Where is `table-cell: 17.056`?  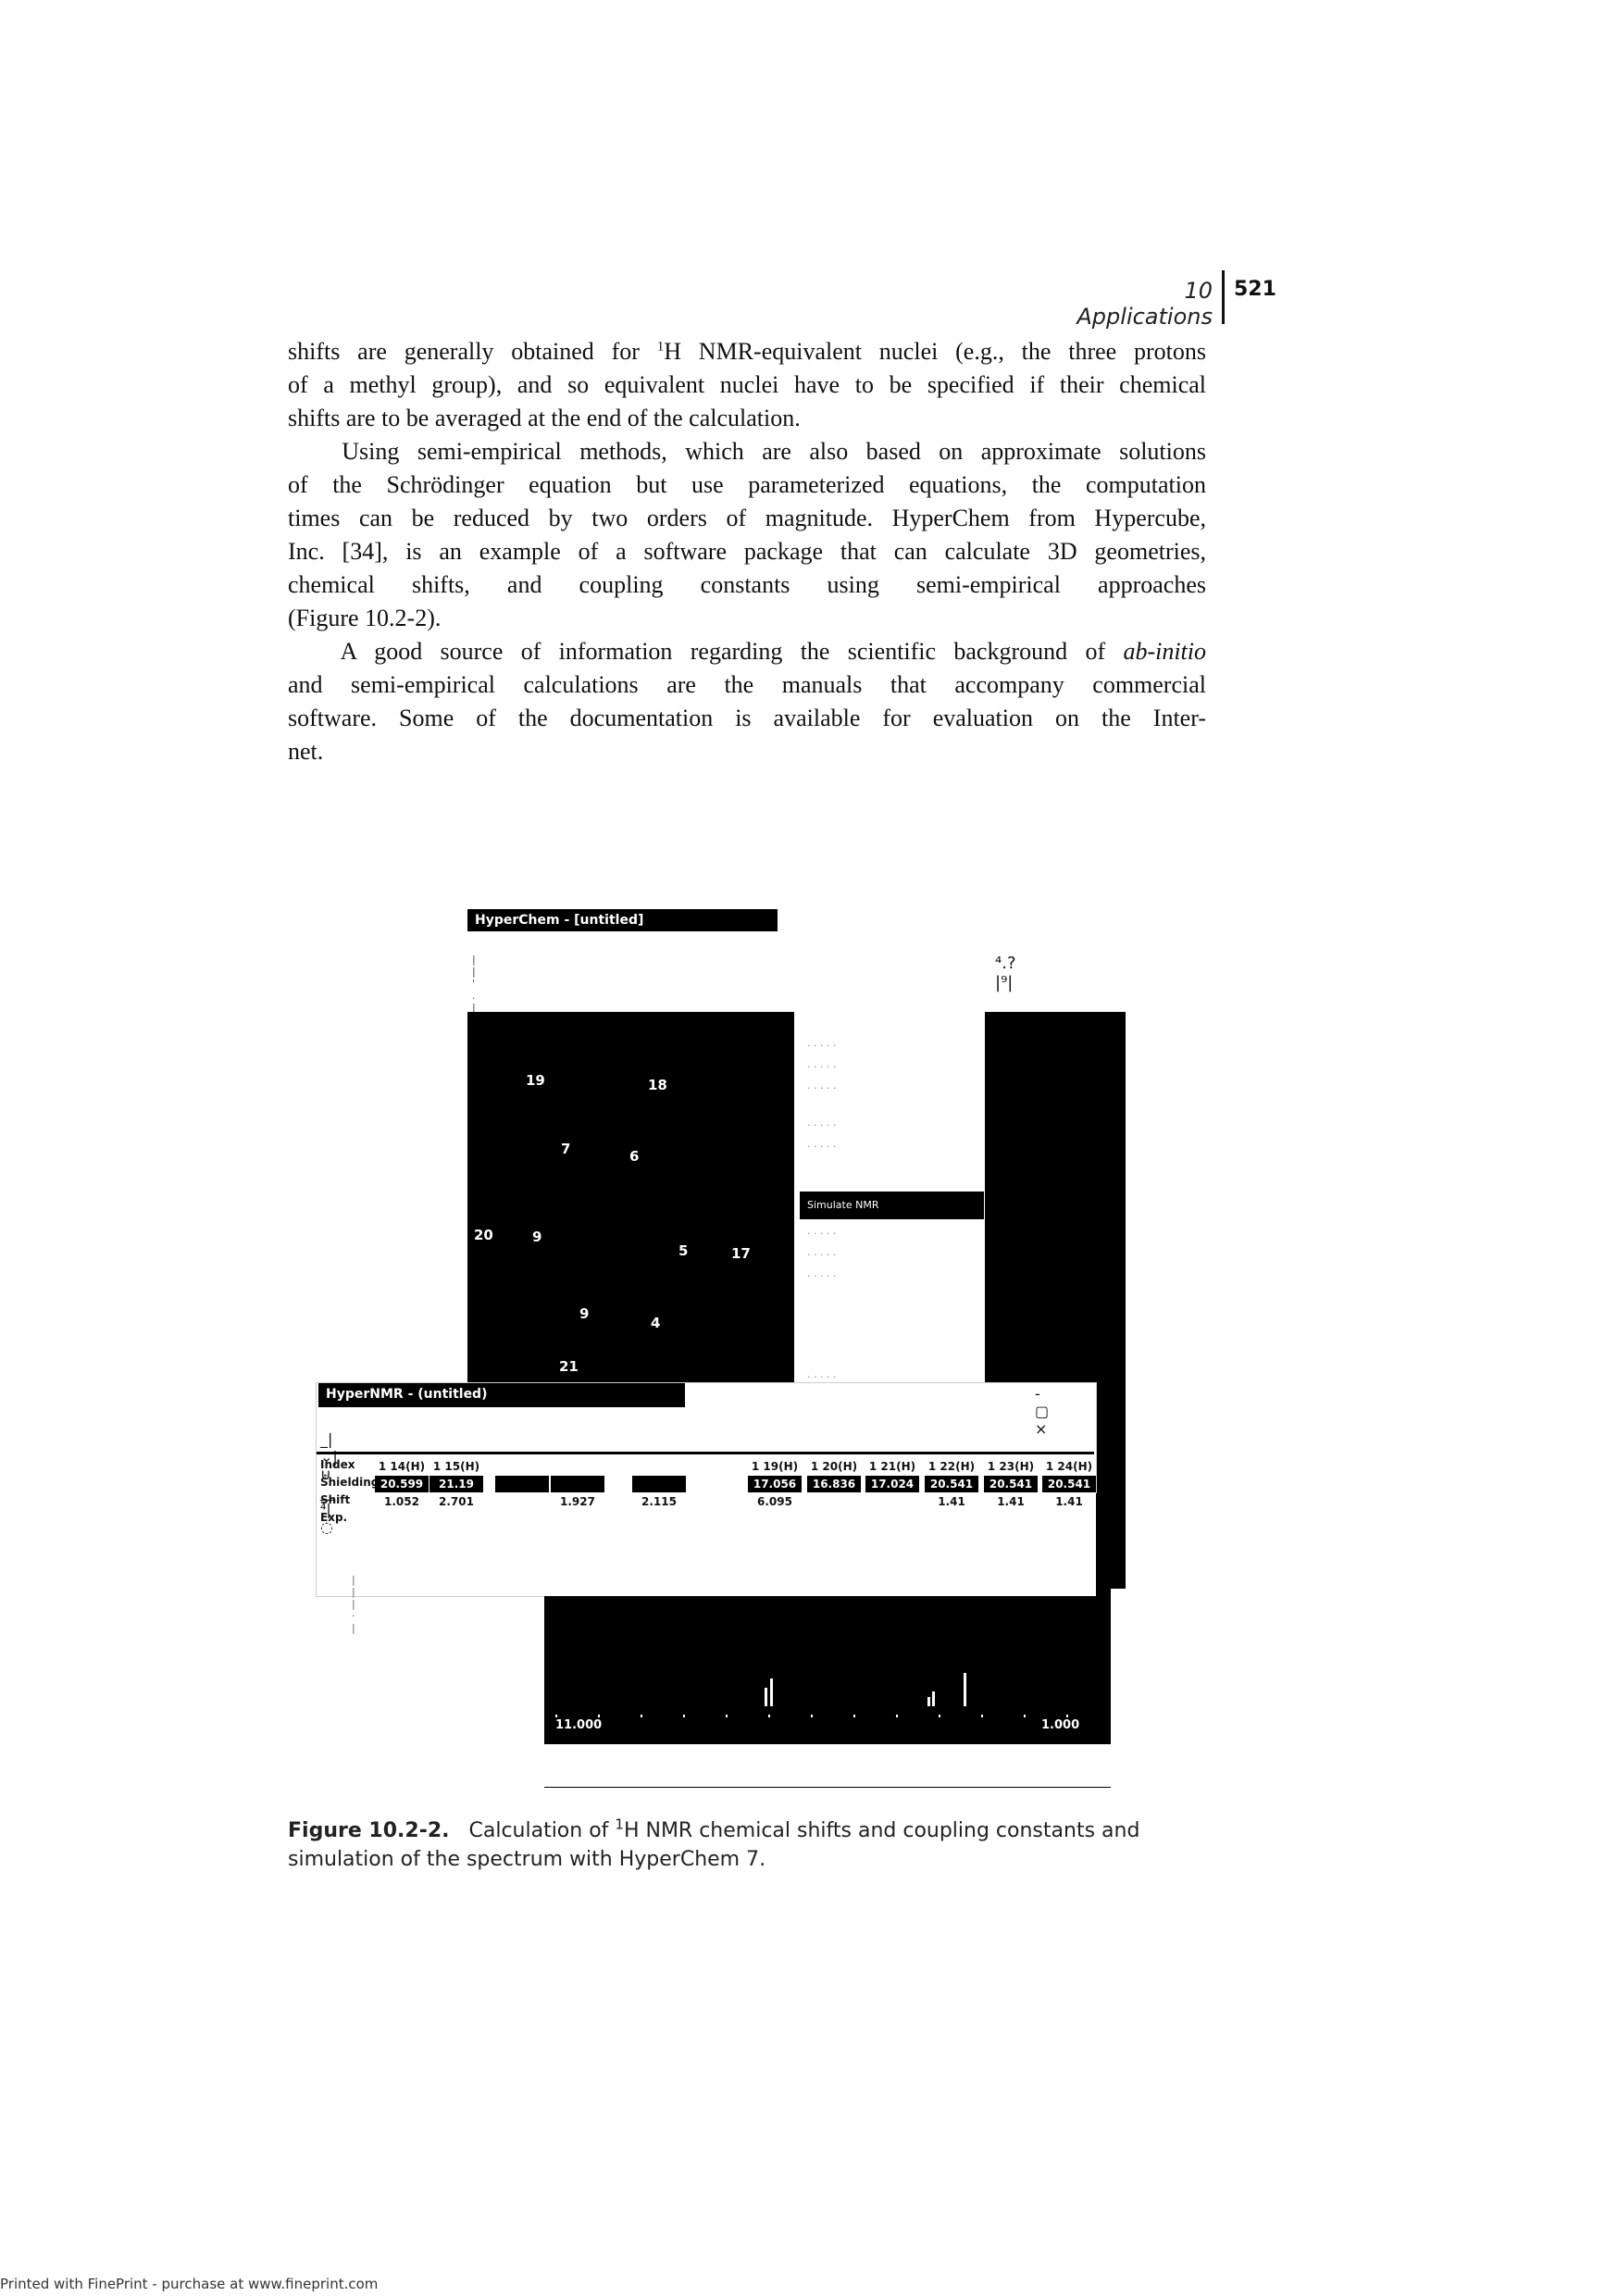
table-cell: 17.056 is located at coordinates (775, 1484).